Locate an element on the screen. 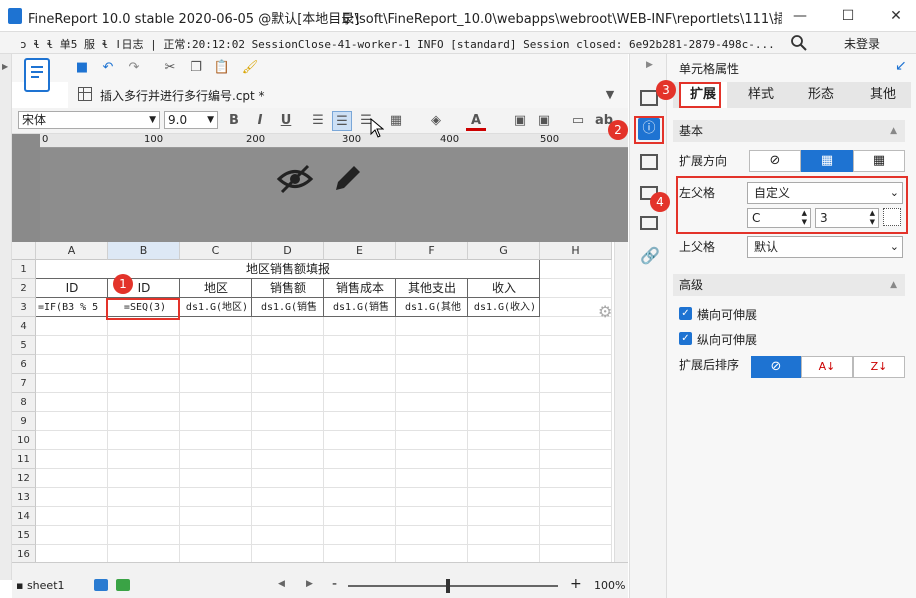  minimize-button: — is located at coordinates (800, 16).